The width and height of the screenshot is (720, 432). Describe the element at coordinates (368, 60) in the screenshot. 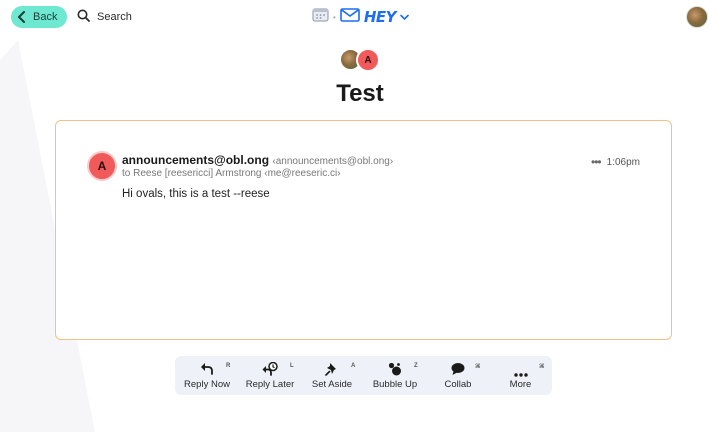

I see `participant-avatar-initial: A` at that location.